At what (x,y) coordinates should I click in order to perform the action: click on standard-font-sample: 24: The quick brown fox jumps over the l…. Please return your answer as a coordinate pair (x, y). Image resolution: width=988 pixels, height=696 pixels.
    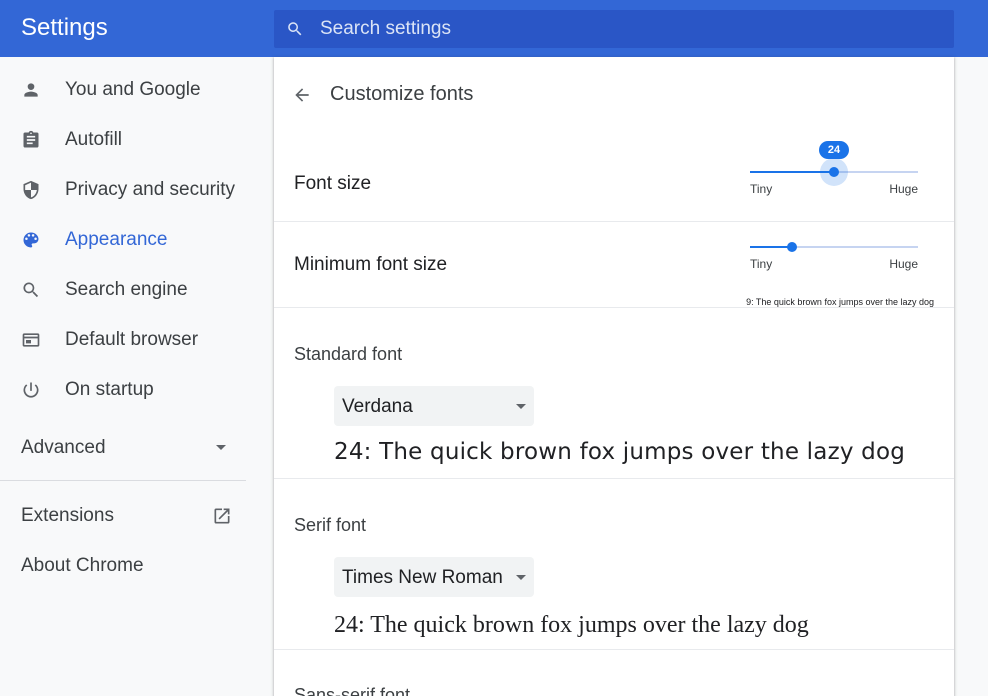
    Looking at the image, I should click on (620, 452).